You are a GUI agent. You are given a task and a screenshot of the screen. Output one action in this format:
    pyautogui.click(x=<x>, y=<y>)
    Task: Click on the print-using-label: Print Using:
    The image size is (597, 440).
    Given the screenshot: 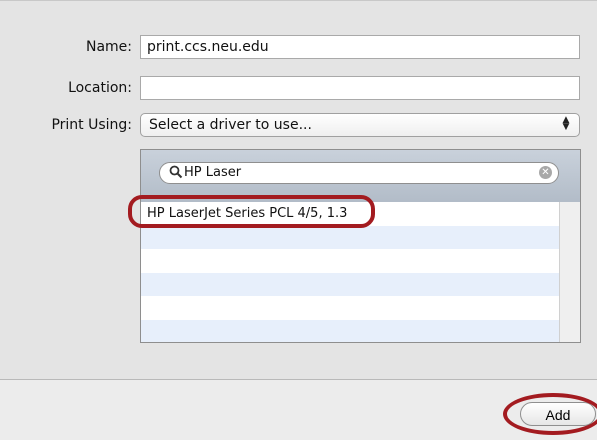 What is the action you would take?
    pyautogui.click(x=91, y=125)
    